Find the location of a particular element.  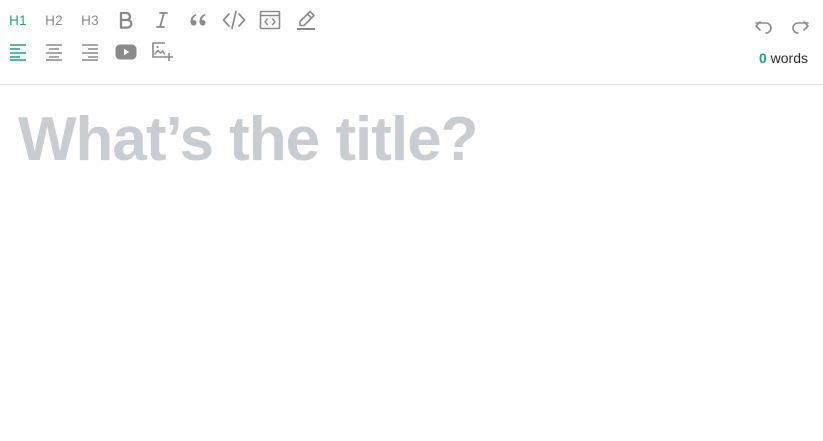

align-left-icon is located at coordinates (18, 52).